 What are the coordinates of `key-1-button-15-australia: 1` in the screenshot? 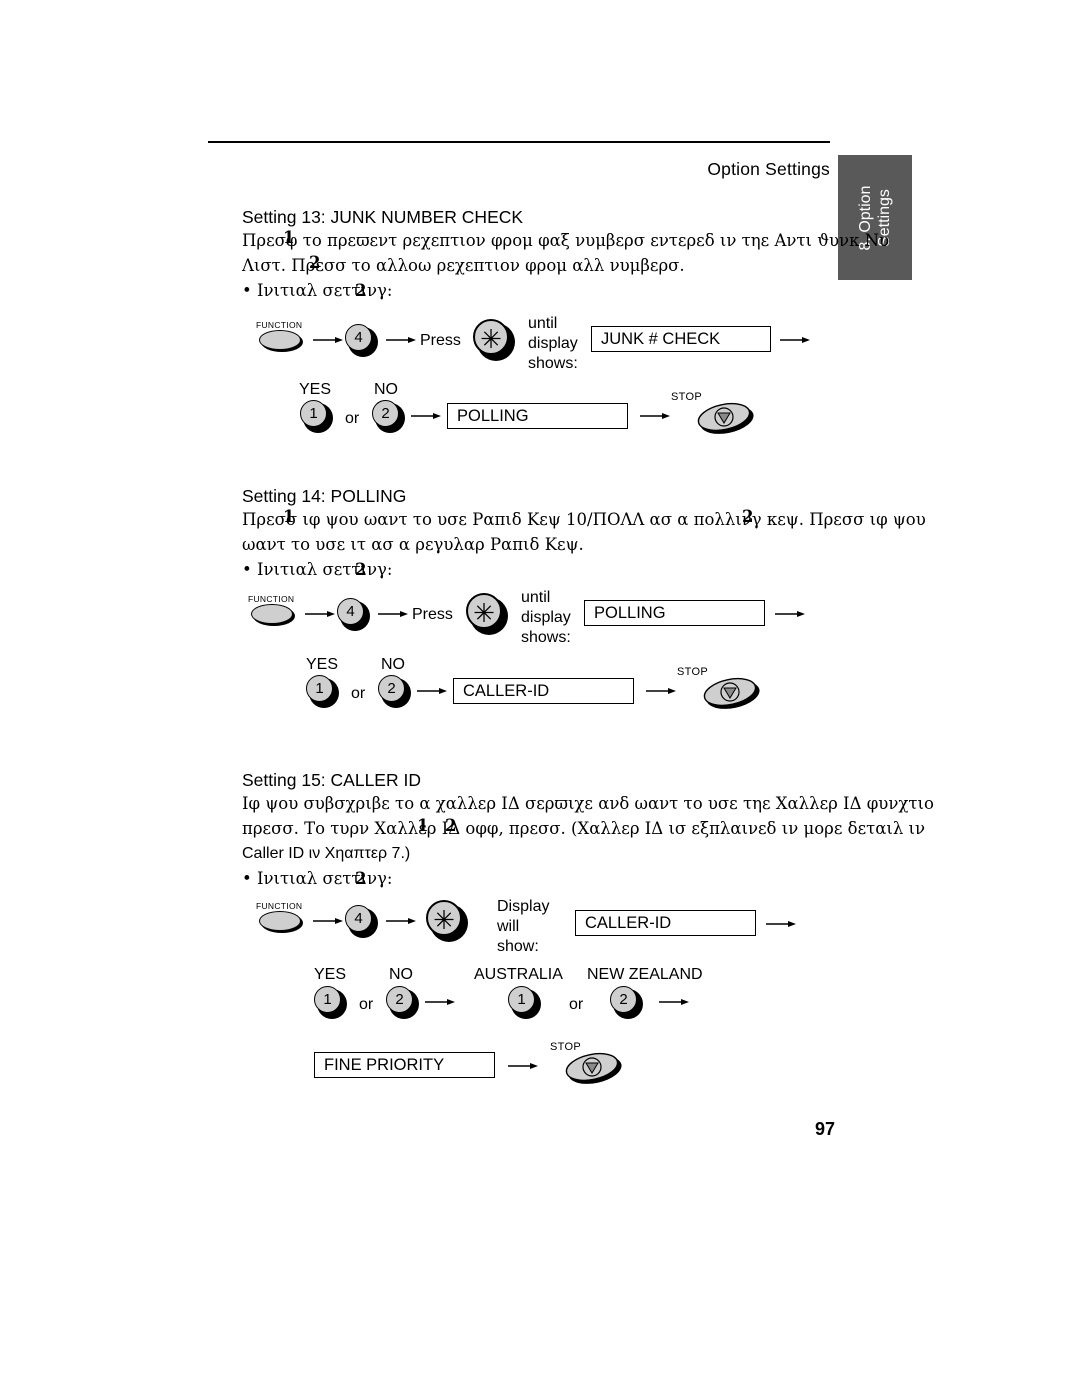 It's located at (524, 1002).